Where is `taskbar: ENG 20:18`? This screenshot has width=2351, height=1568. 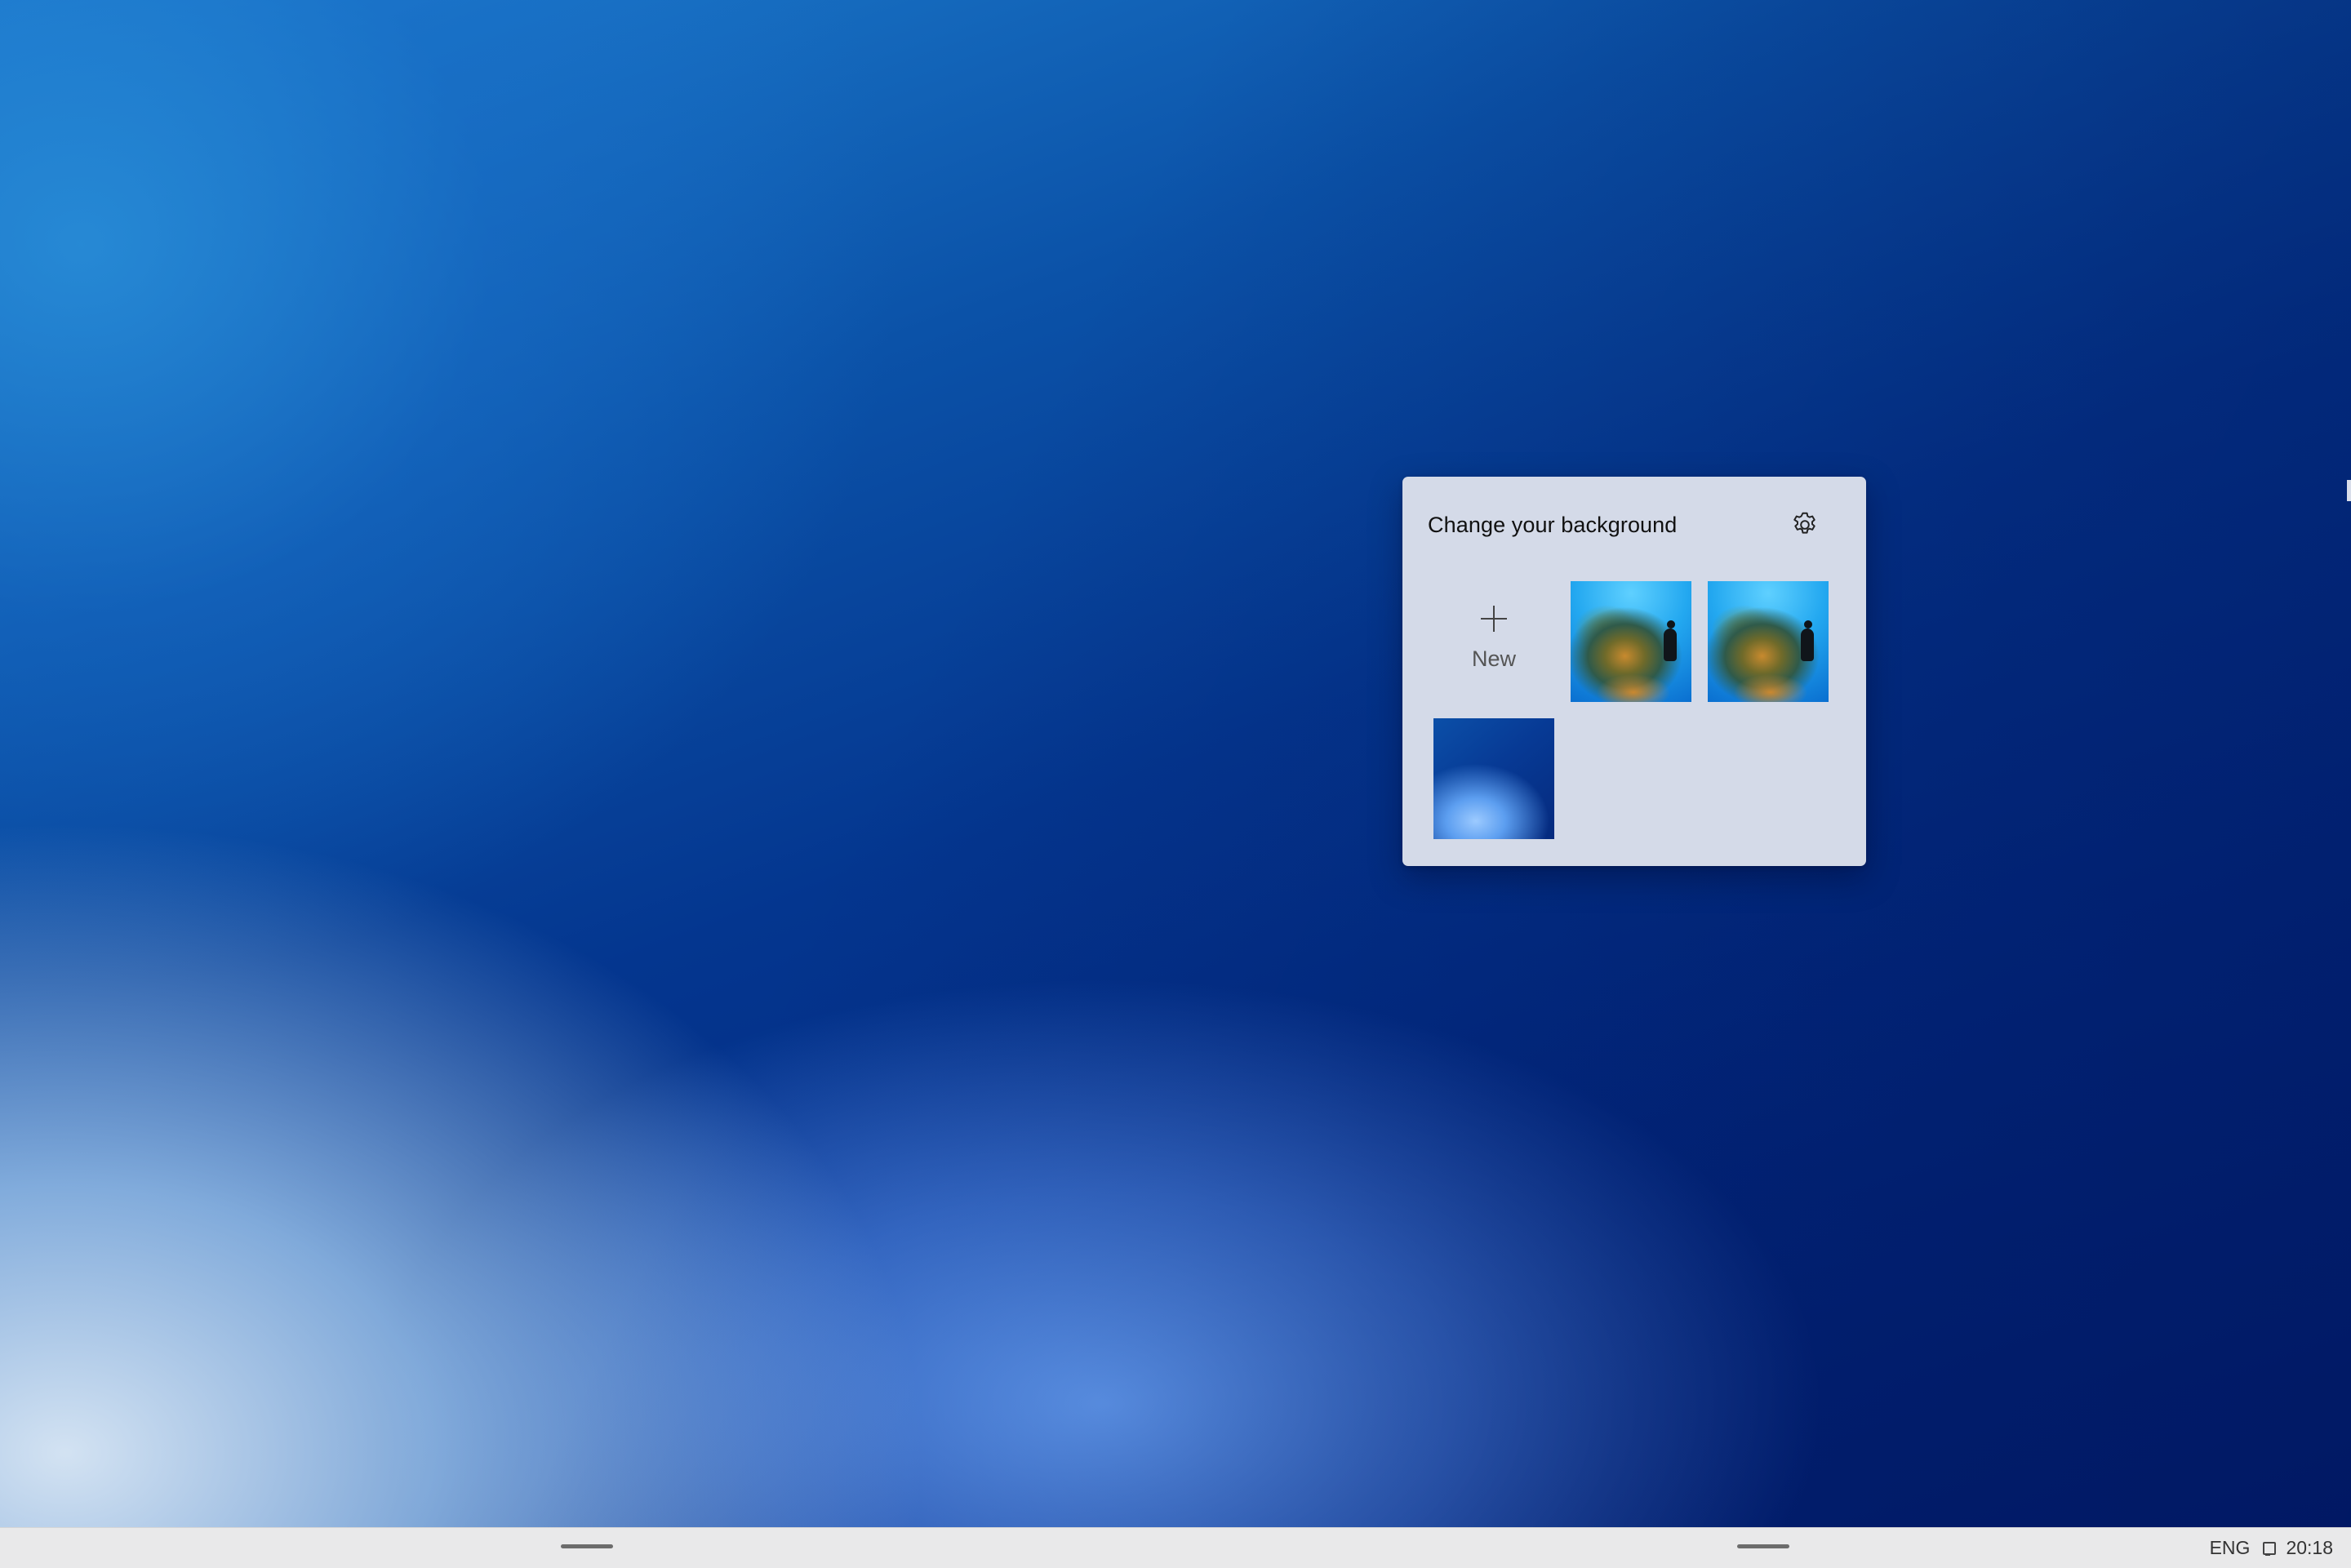 taskbar: ENG 20:18 is located at coordinates (1175, 1547).